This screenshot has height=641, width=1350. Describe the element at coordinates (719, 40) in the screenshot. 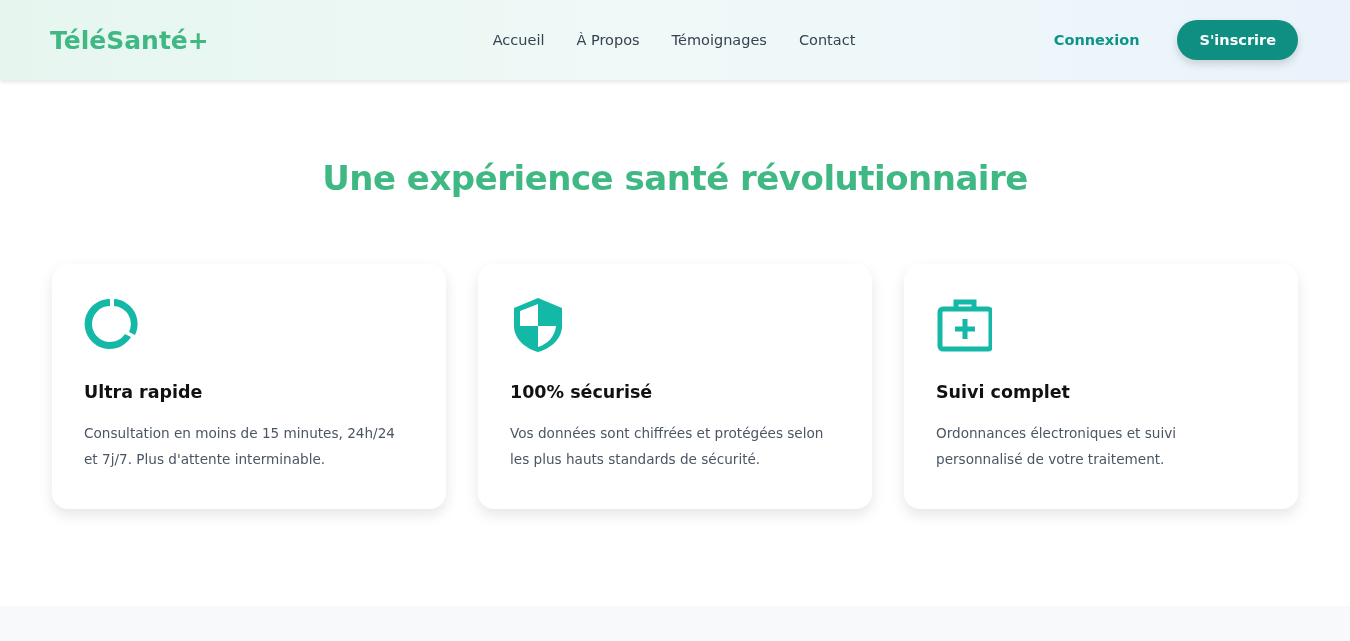

I see `nav-link: Témoignages` at that location.